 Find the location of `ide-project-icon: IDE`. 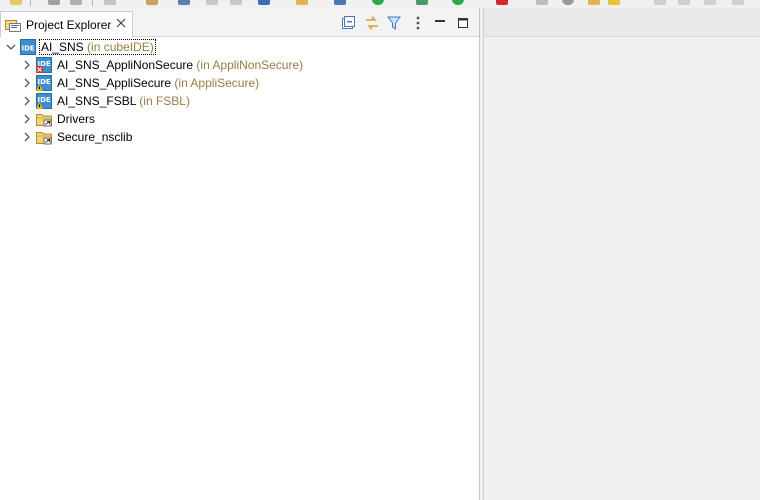

ide-project-icon: IDE is located at coordinates (28, 47).